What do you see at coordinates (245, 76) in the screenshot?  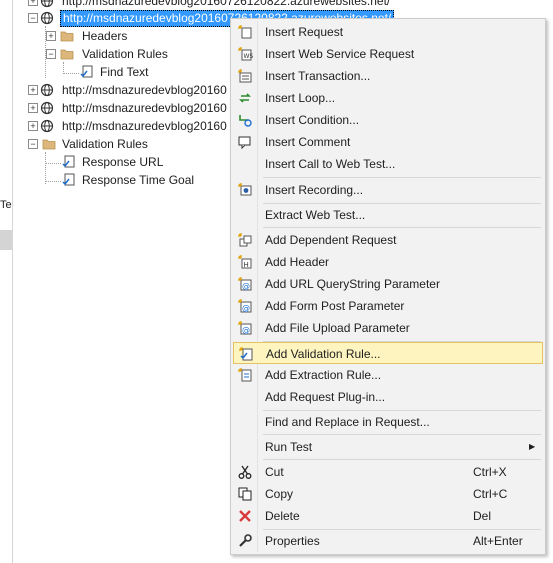 I see `insert-transaction-icon` at bounding box center [245, 76].